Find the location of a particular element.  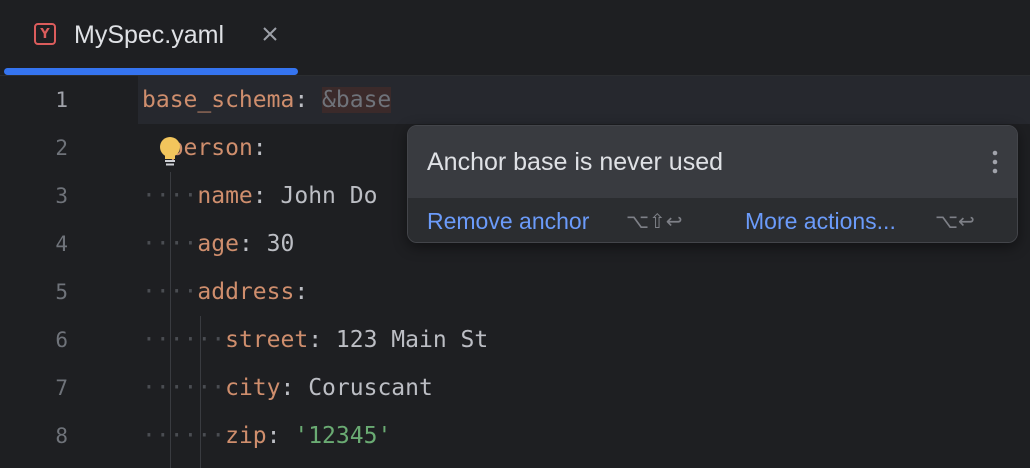

yaml-key: address is located at coordinates (246, 292).